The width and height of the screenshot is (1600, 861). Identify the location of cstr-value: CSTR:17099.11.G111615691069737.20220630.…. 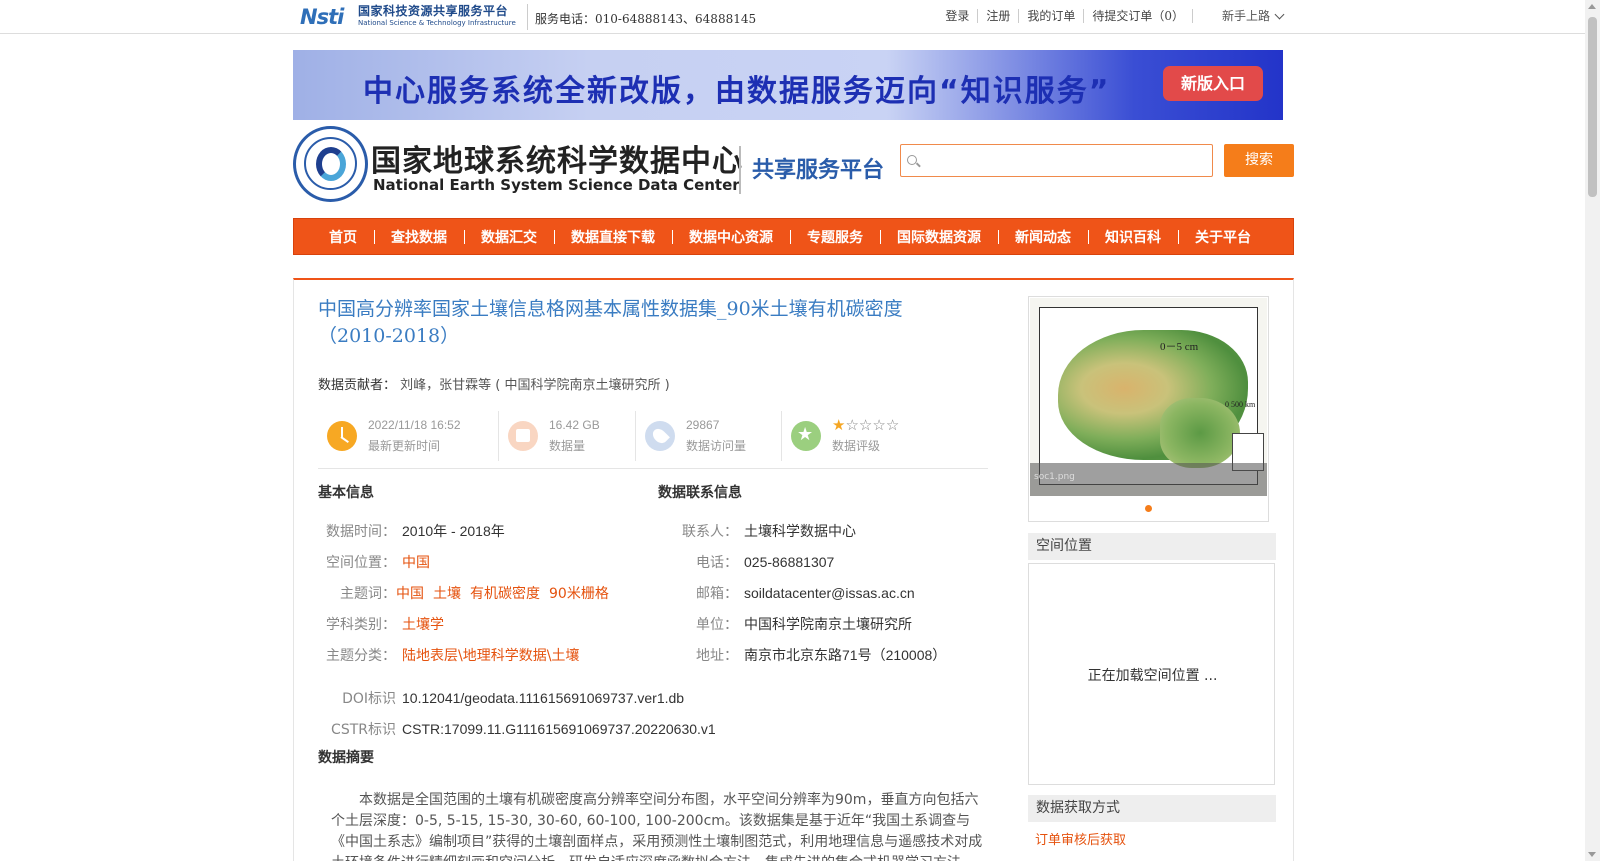
(559, 729).